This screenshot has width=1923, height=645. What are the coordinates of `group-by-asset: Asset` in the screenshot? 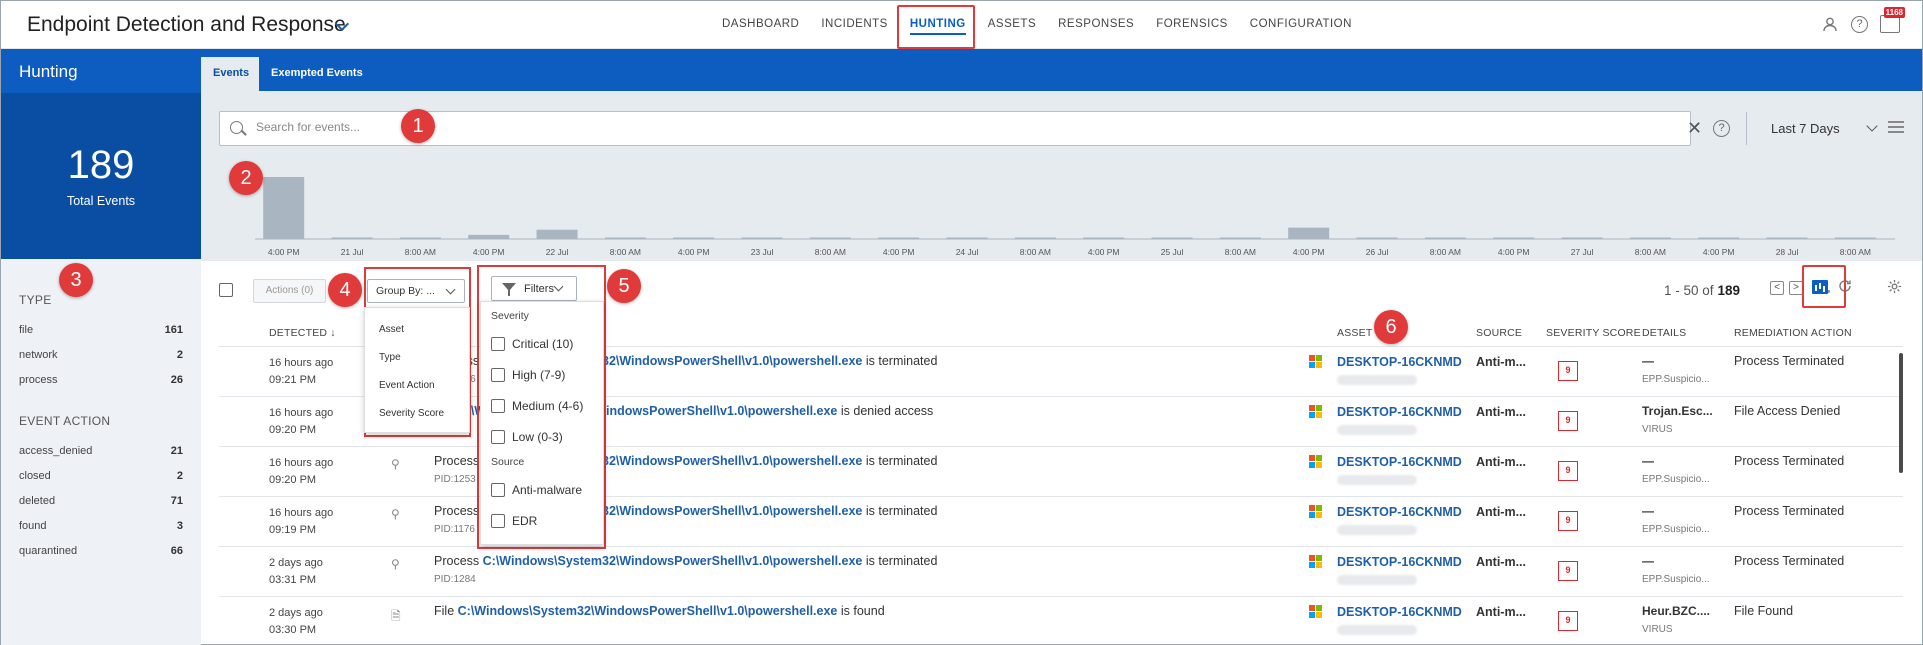 It's located at (417, 330).